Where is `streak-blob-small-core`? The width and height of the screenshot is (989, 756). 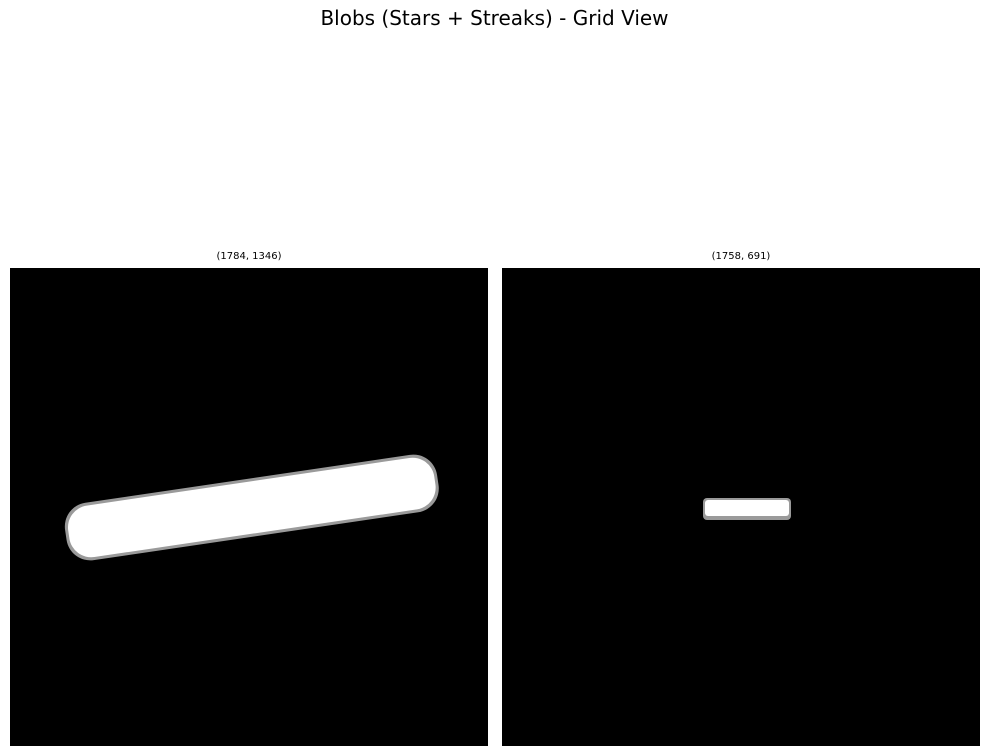
streak-blob-small-core is located at coordinates (747, 508).